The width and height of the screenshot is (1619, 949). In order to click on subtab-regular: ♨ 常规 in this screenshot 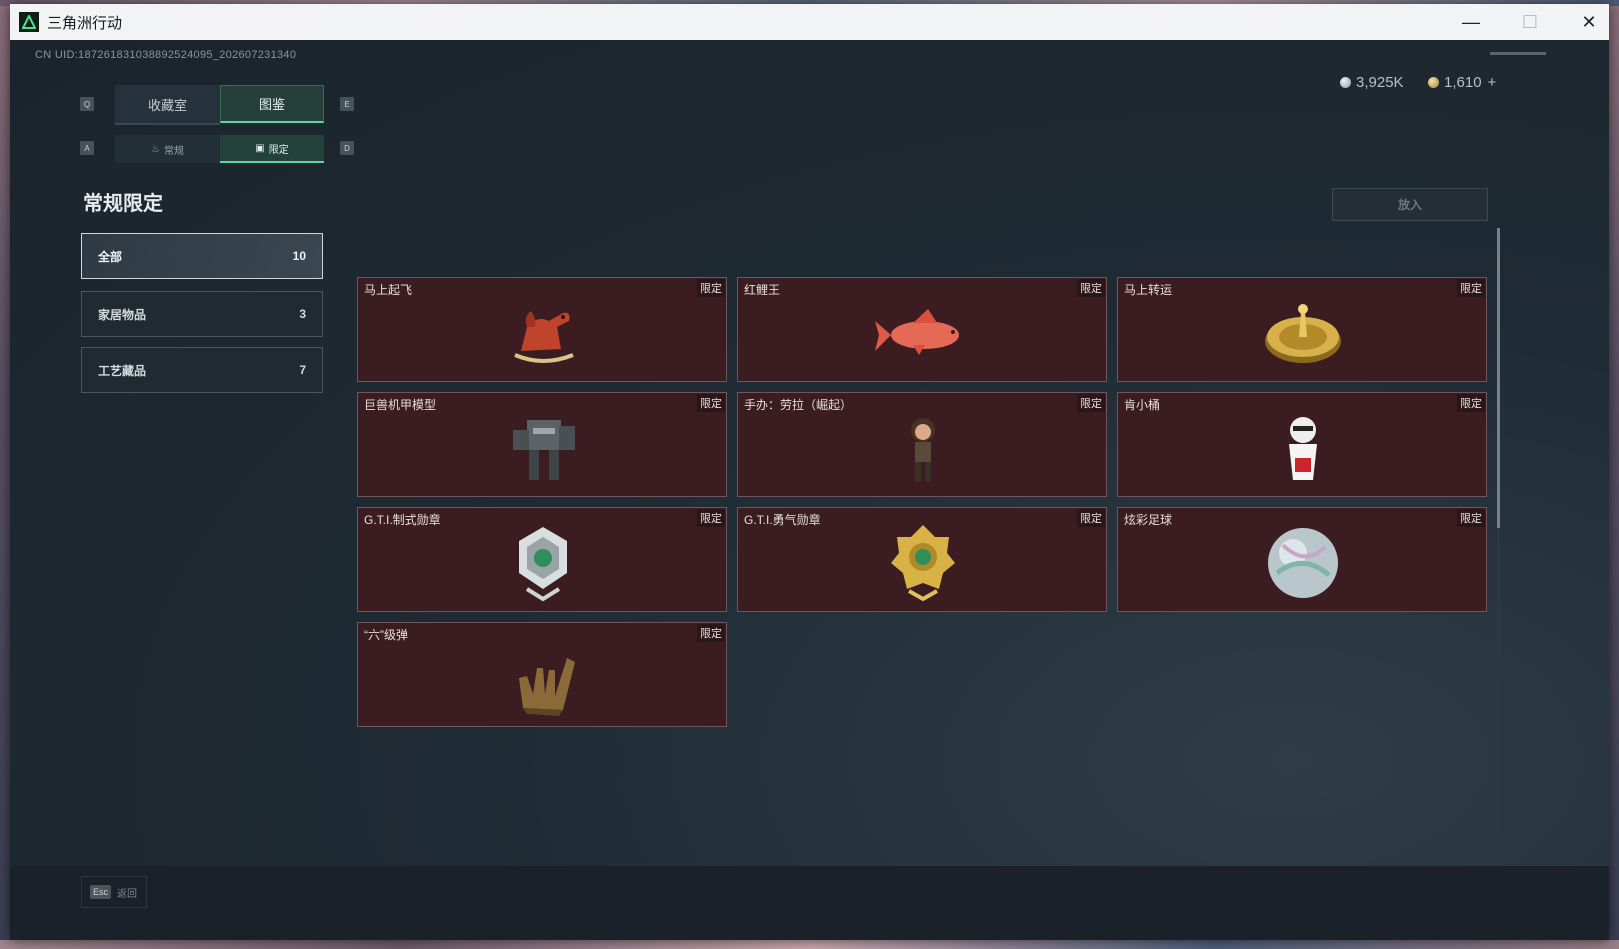, I will do `click(167, 149)`.